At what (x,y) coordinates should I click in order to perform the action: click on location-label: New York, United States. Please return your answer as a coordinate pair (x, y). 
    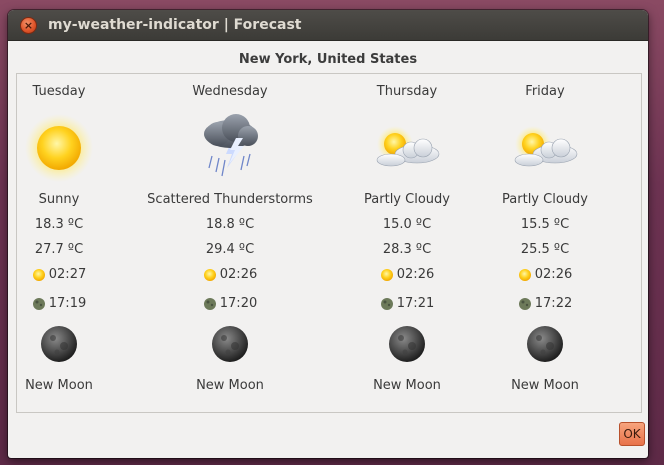
    Looking at the image, I should click on (328, 59).